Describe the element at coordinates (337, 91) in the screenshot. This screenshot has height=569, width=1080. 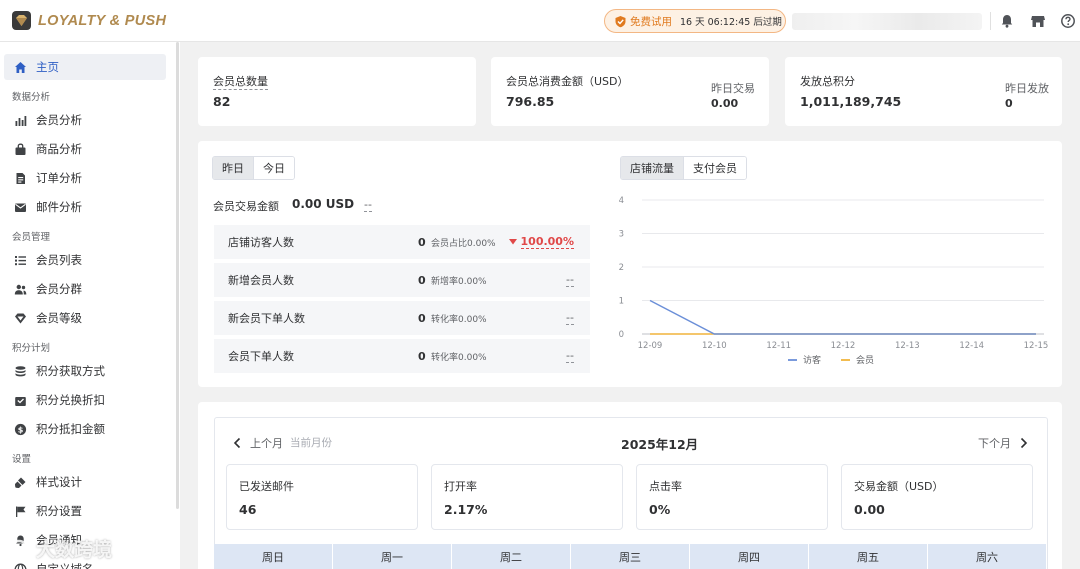
I see `stat-card-total-members: 会员总数量 82` at that location.